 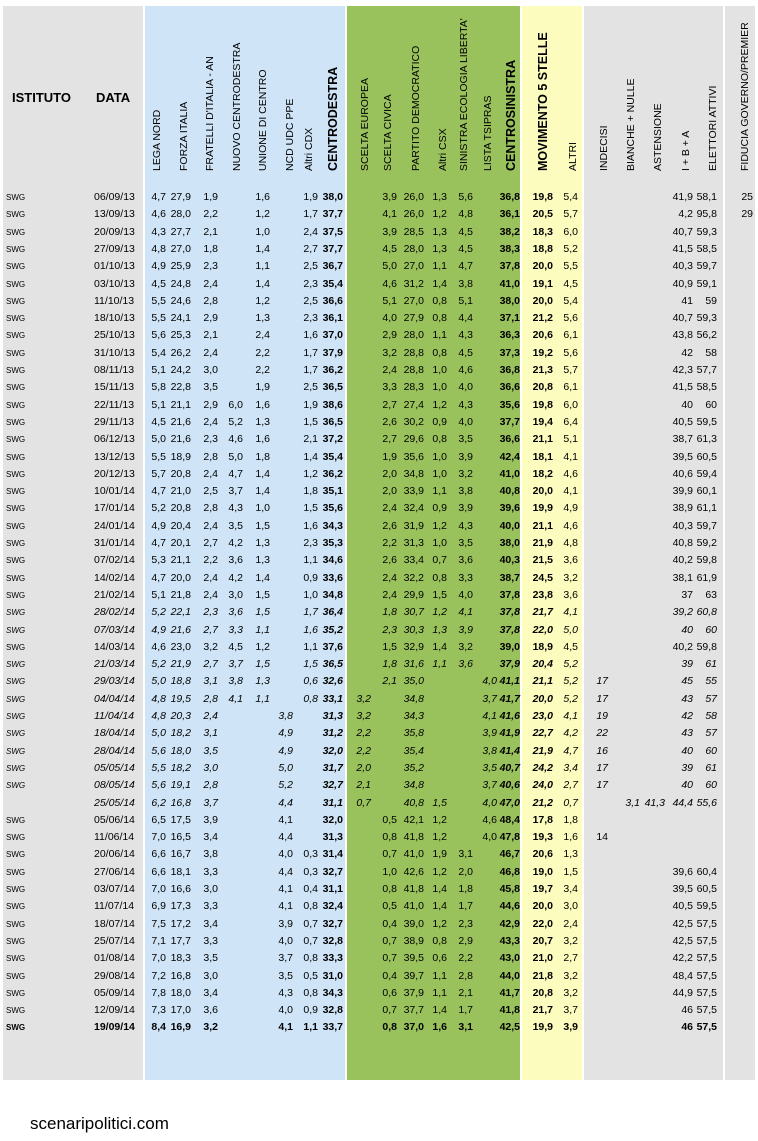 I want to click on table-cell: 39,2, so click(x=682, y=612).